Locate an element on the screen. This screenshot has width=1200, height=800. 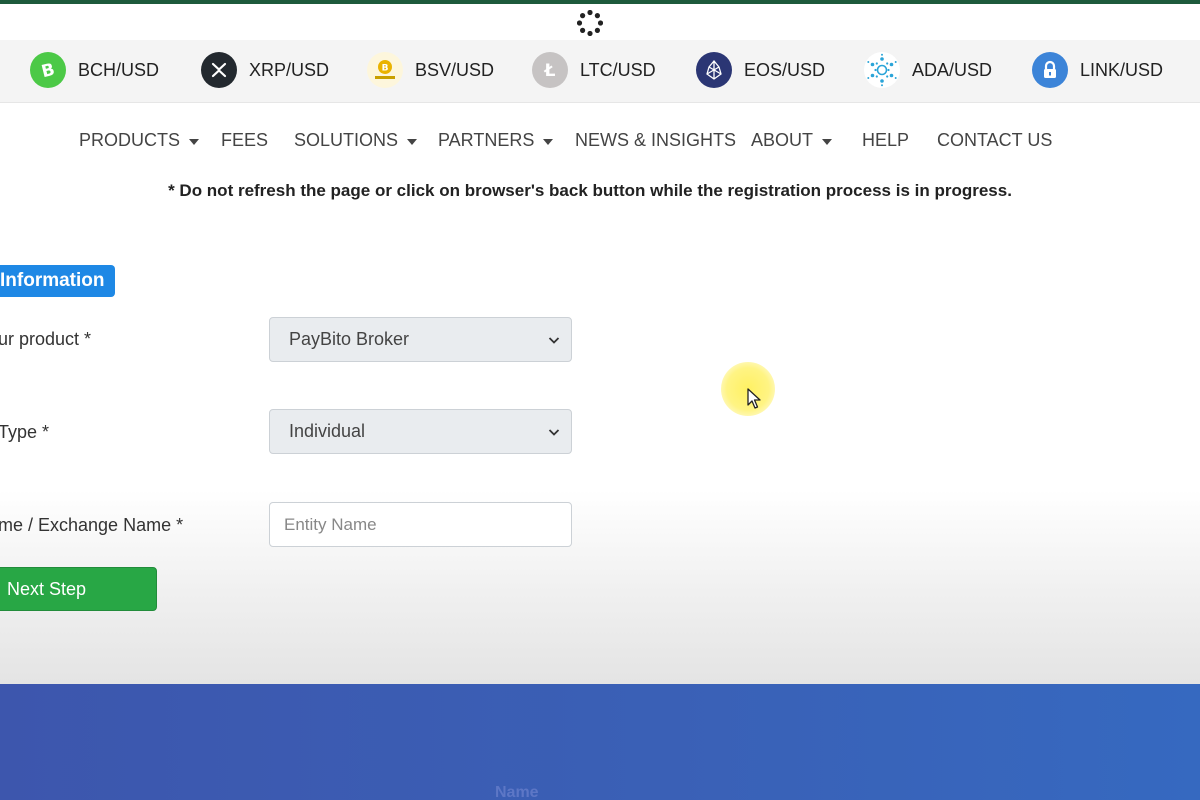
nav-products: PRODUCTS is located at coordinates (139, 140).